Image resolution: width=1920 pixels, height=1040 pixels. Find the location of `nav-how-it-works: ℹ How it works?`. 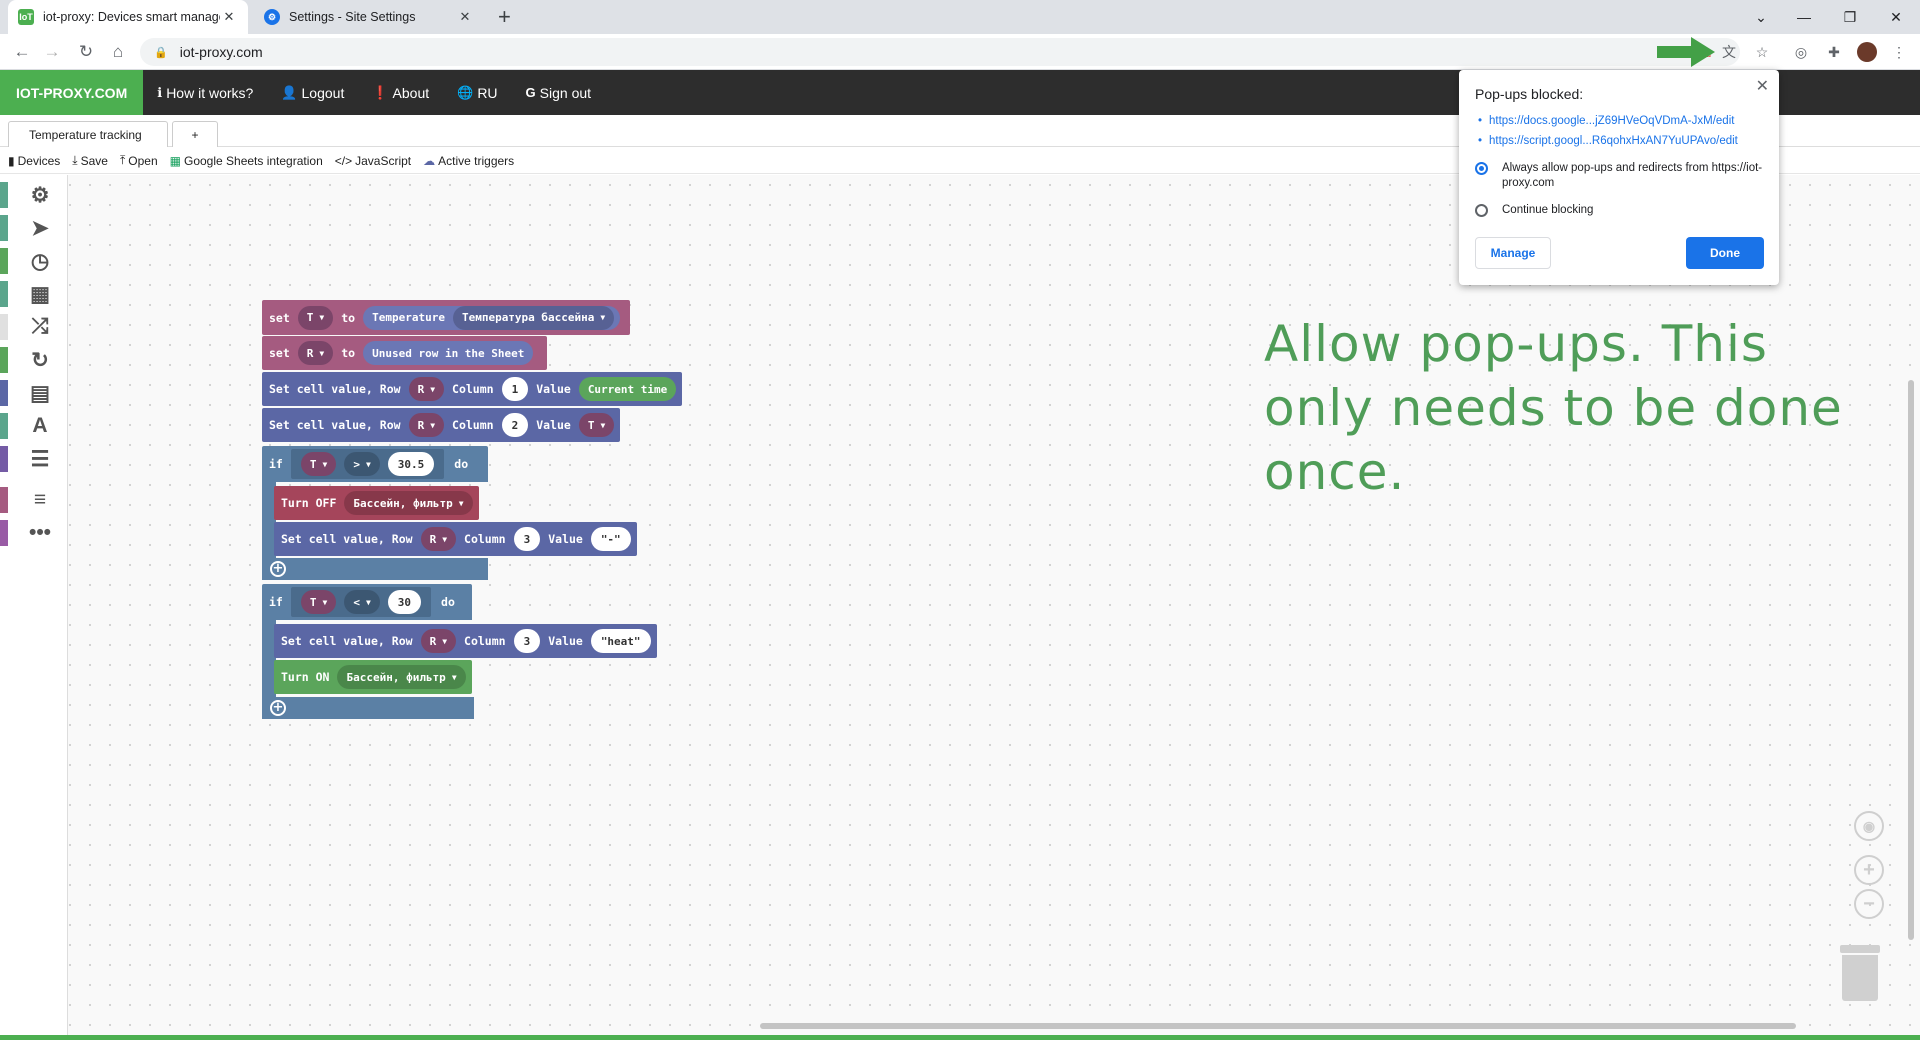

nav-how-it-works: ℹ How it works? is located at coordinates (205, 92).